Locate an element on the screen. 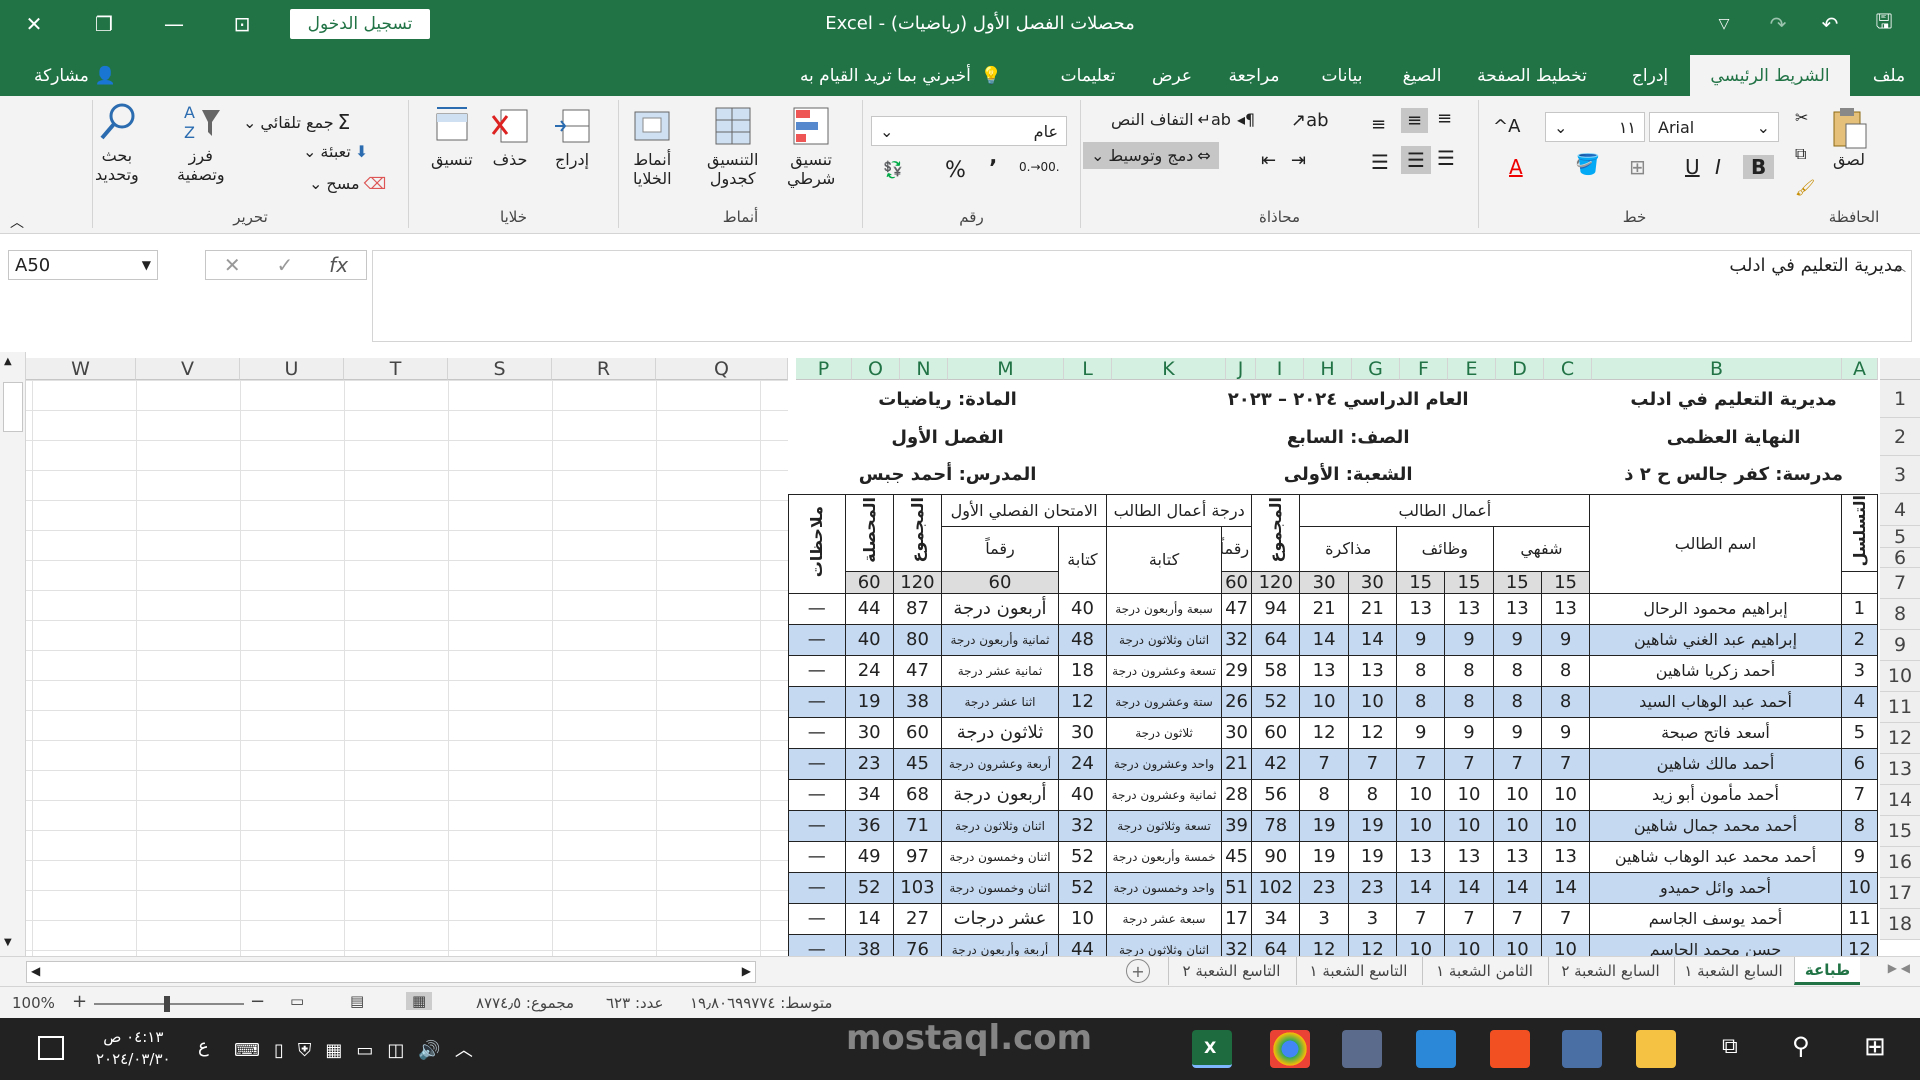 This screenshot has width=1920, height=1080. row-header: 12 is located at coordinates (1900, 738).